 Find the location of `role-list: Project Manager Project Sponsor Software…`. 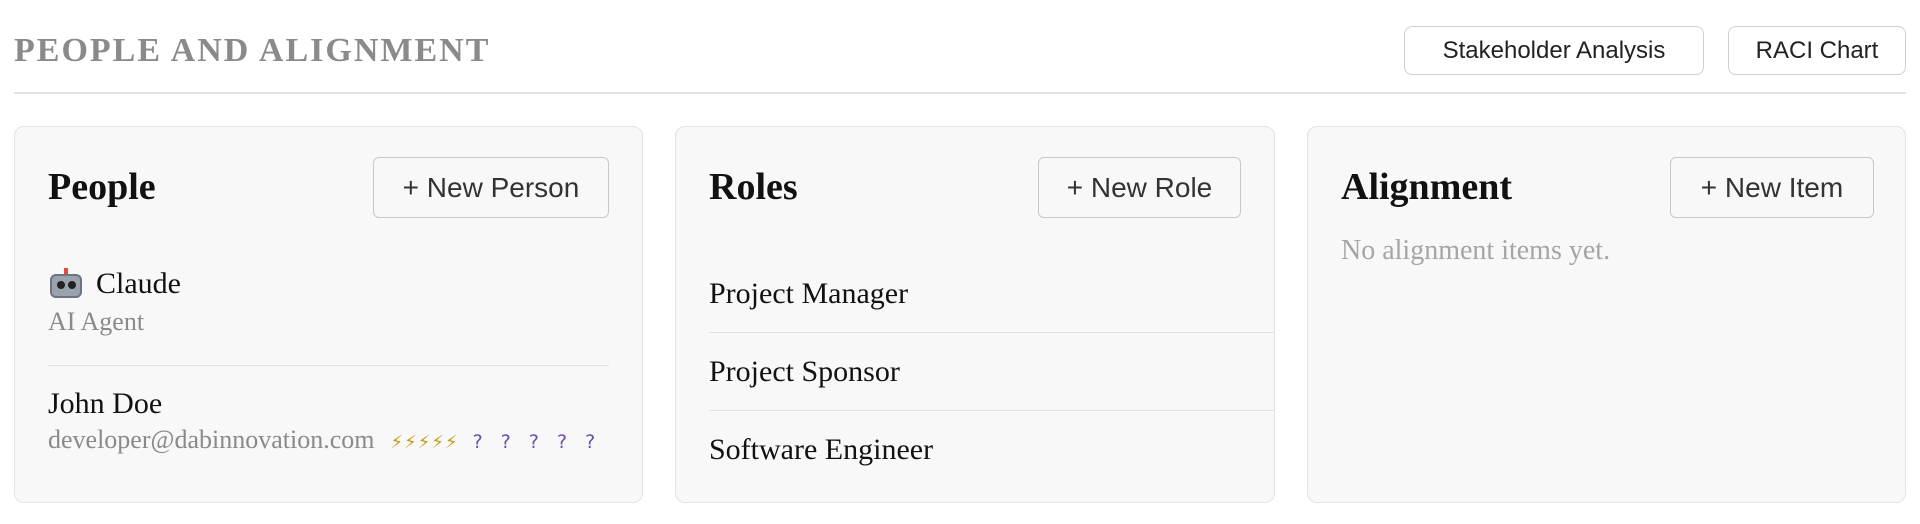

role-list: Project Manager Project Sponsor Software… is located at coordinates (992, 372).